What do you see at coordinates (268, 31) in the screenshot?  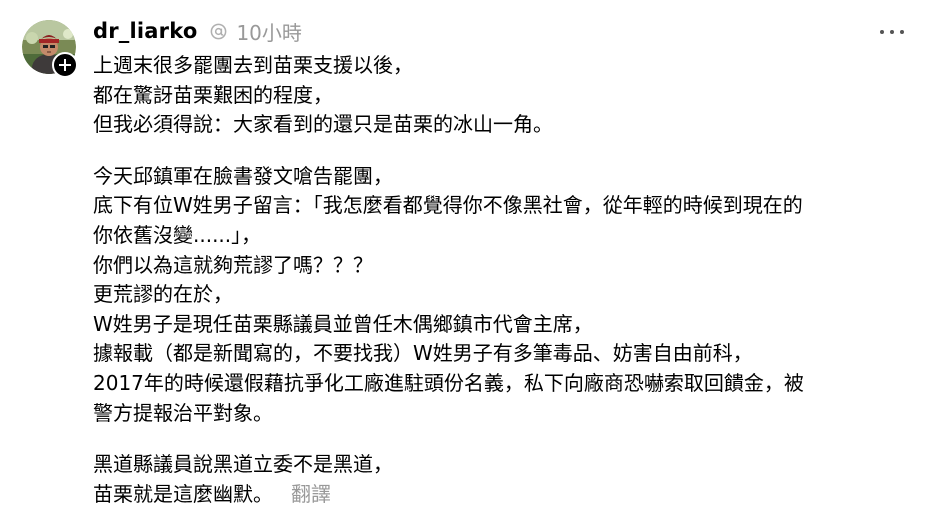 I see `post-timestamp: 10小時` at bounding box center [268, 31].